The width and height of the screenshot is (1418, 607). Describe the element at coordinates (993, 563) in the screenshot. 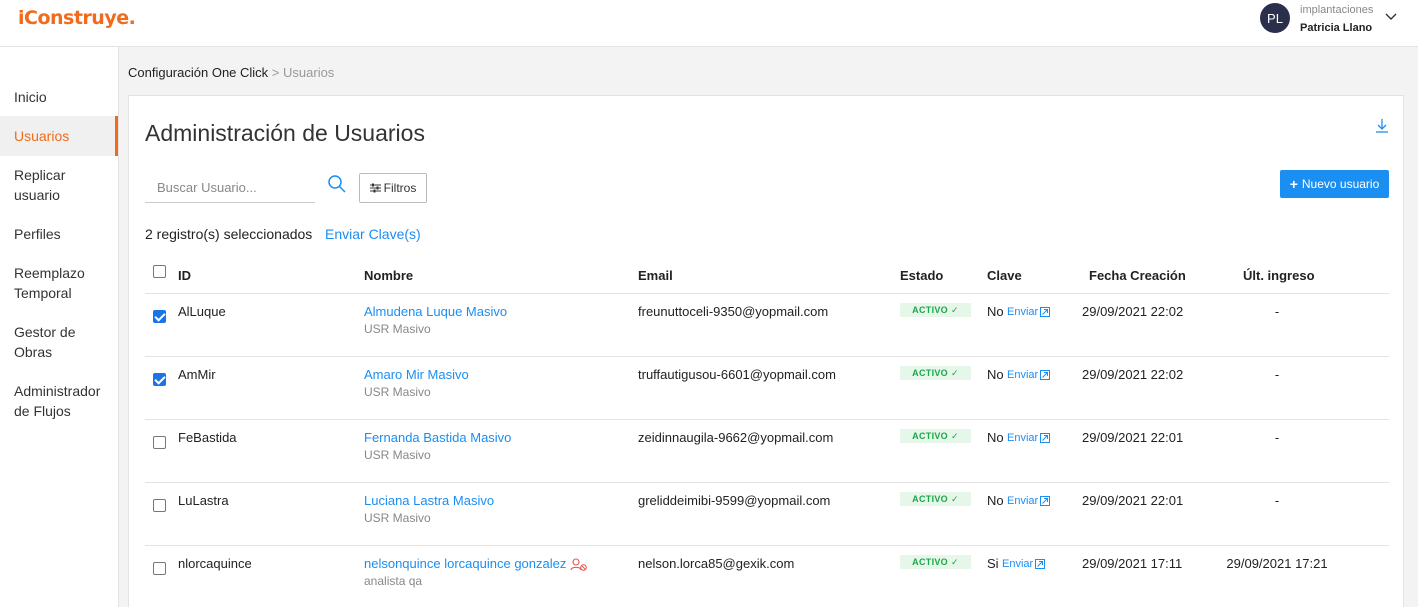

I see `key-value: Si` at that location.